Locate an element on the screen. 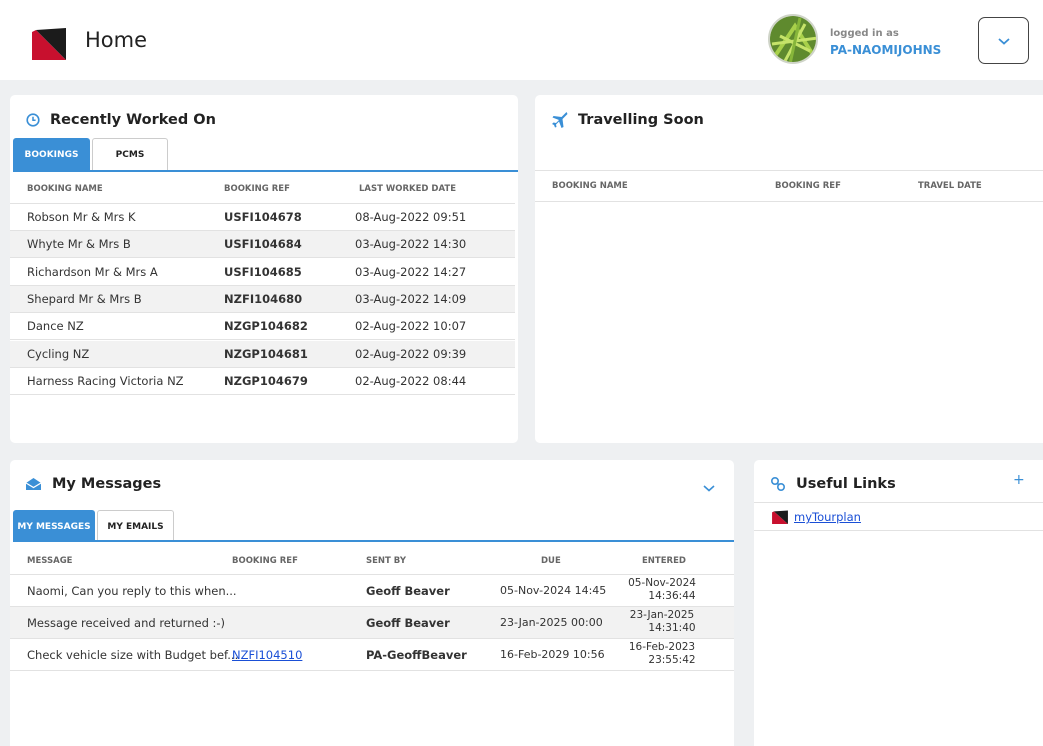 This screenshot has height=746, width=1043. link-icon is located at coordinates (778, 484).